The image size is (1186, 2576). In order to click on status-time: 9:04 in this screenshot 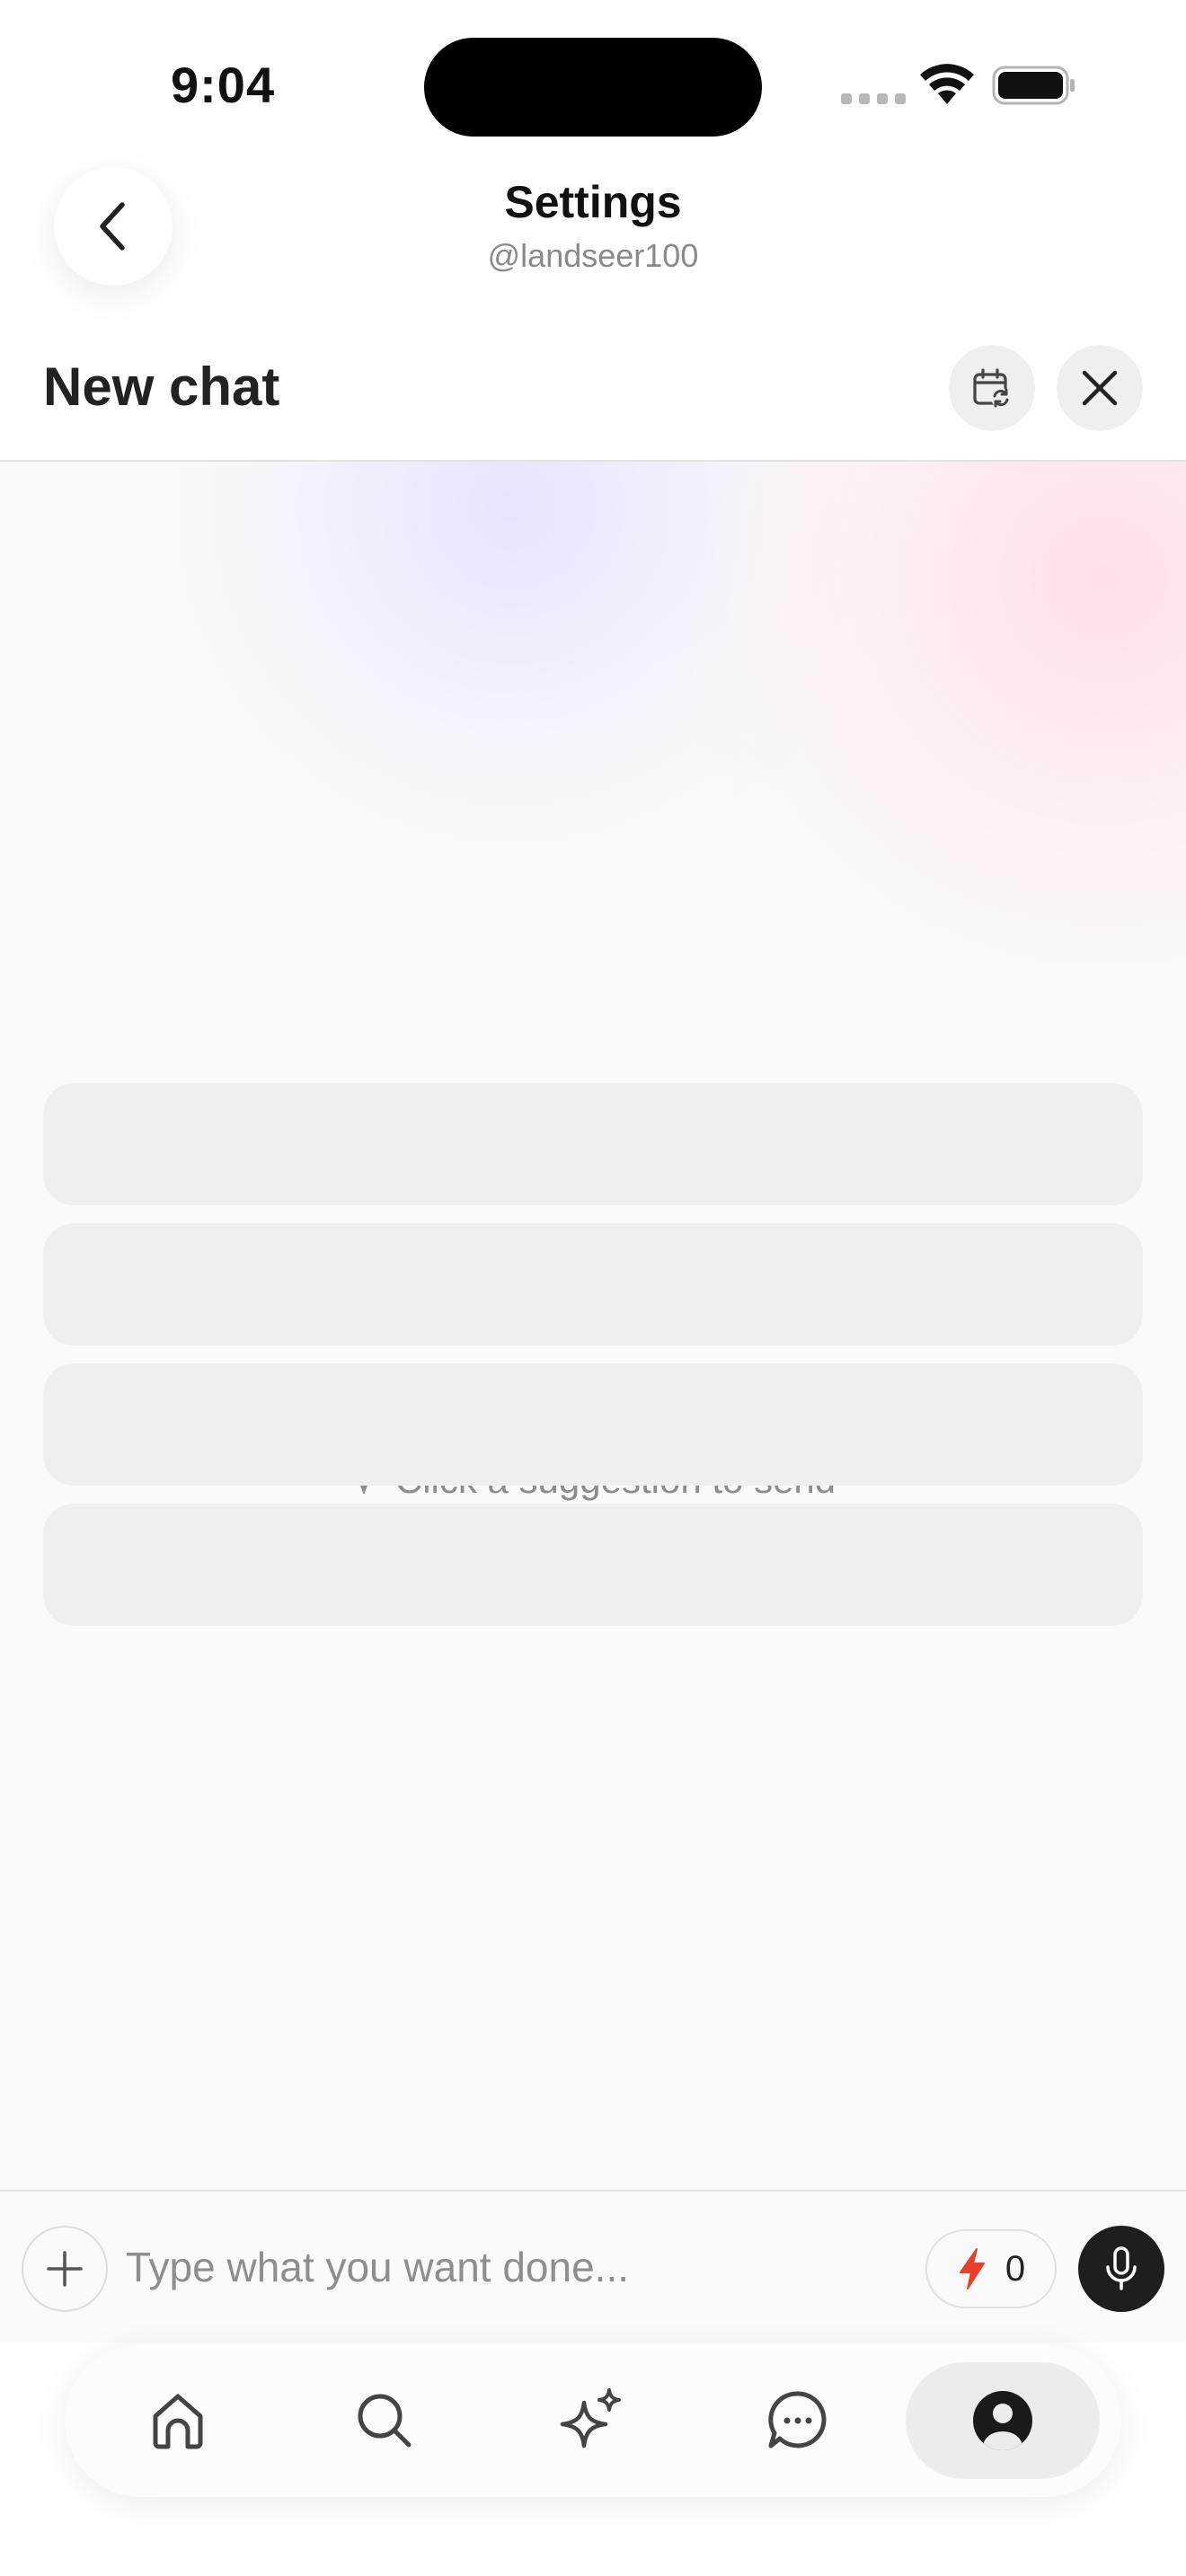, I will do `click(223, 85)`.